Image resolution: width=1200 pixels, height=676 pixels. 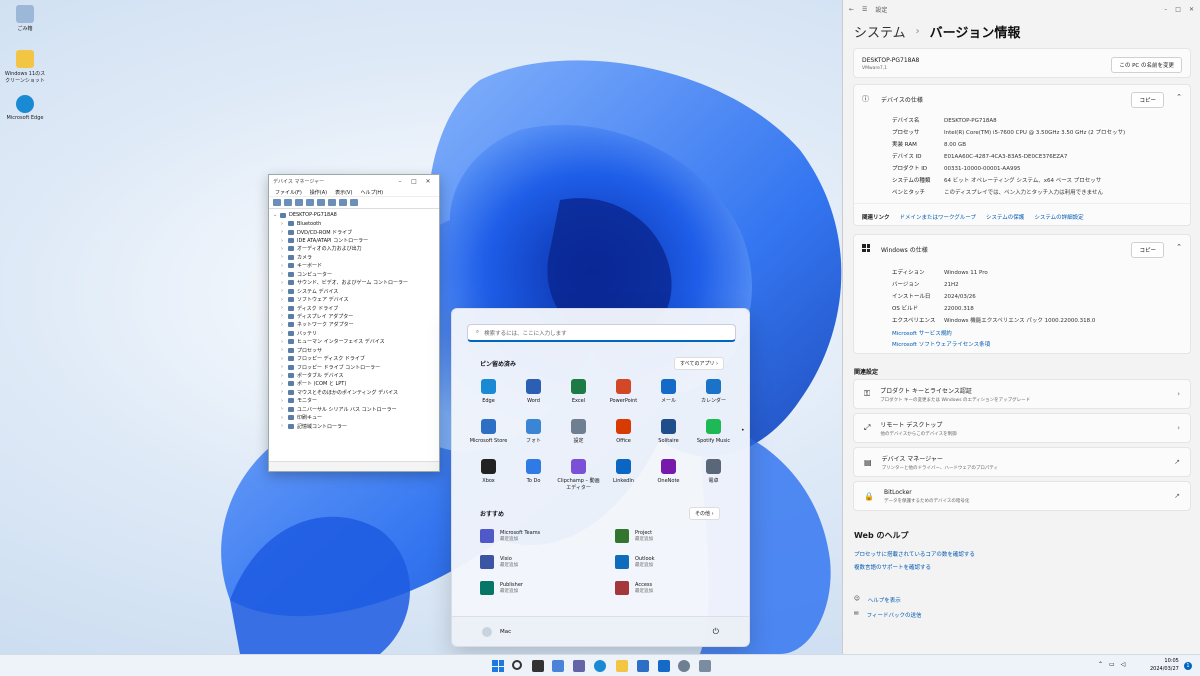 What do you see at coordinates (888, 615) in the screenshot?
I see `feedback-row: ✉ フィードバックの送信` at bounding box center [888, 615].